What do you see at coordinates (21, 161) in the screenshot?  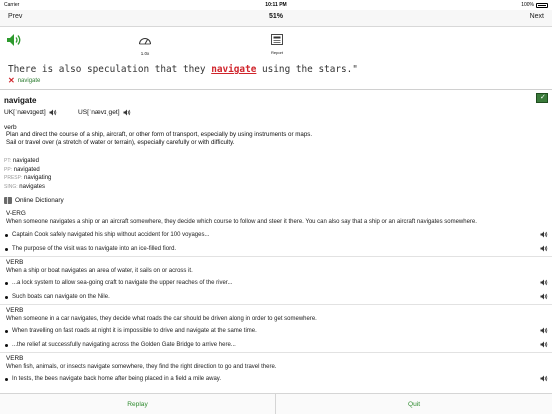 I see `word-form-pt: PT: navigated` at bounding box center [21, 161].